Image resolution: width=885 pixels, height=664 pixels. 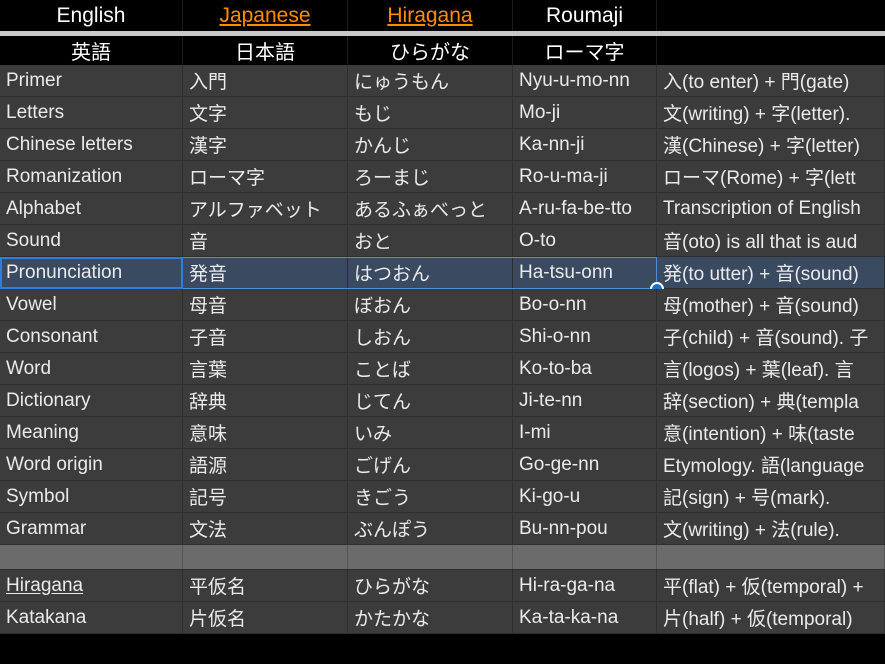 What do you see at coordinates (265, 80) in the screenshot?
I see `cell-japanese: 入門` at bounding box center [265, 80].